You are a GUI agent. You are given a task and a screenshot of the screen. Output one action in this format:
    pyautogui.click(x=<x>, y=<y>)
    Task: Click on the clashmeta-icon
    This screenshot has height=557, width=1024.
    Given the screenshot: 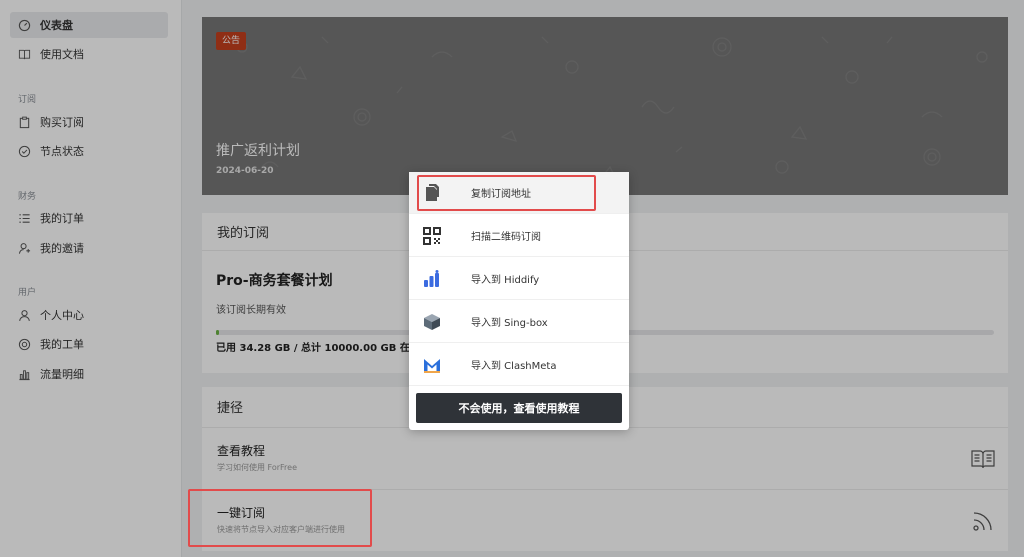 What is the action you would take?
    pyautogui.click(x=432, y=365)
    